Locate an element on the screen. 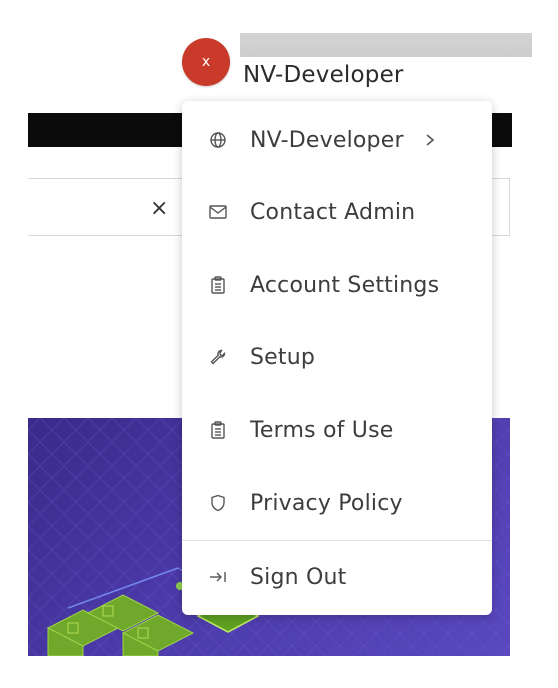  menu-item-contact-admin: Contact Admin is located at coordinates (337, 212).